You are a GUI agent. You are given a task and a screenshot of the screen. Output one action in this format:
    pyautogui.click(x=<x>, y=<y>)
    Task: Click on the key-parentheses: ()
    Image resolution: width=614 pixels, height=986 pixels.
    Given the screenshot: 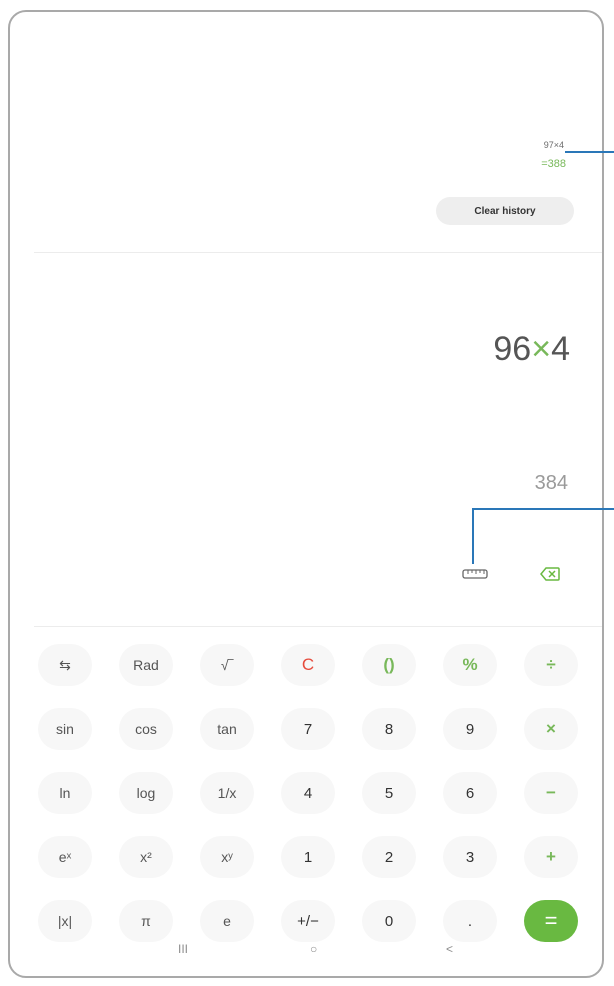 What is the action you would take?
    pyautogui.click(x=389, y=665)
    